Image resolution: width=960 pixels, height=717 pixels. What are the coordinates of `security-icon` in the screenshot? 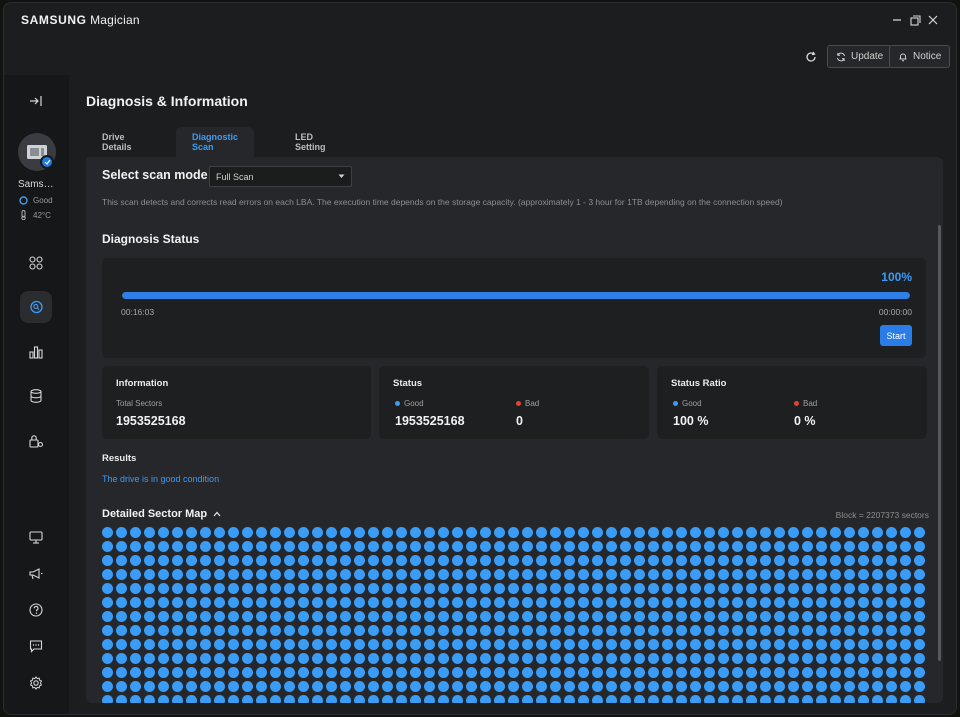 It's located at (36, 441).